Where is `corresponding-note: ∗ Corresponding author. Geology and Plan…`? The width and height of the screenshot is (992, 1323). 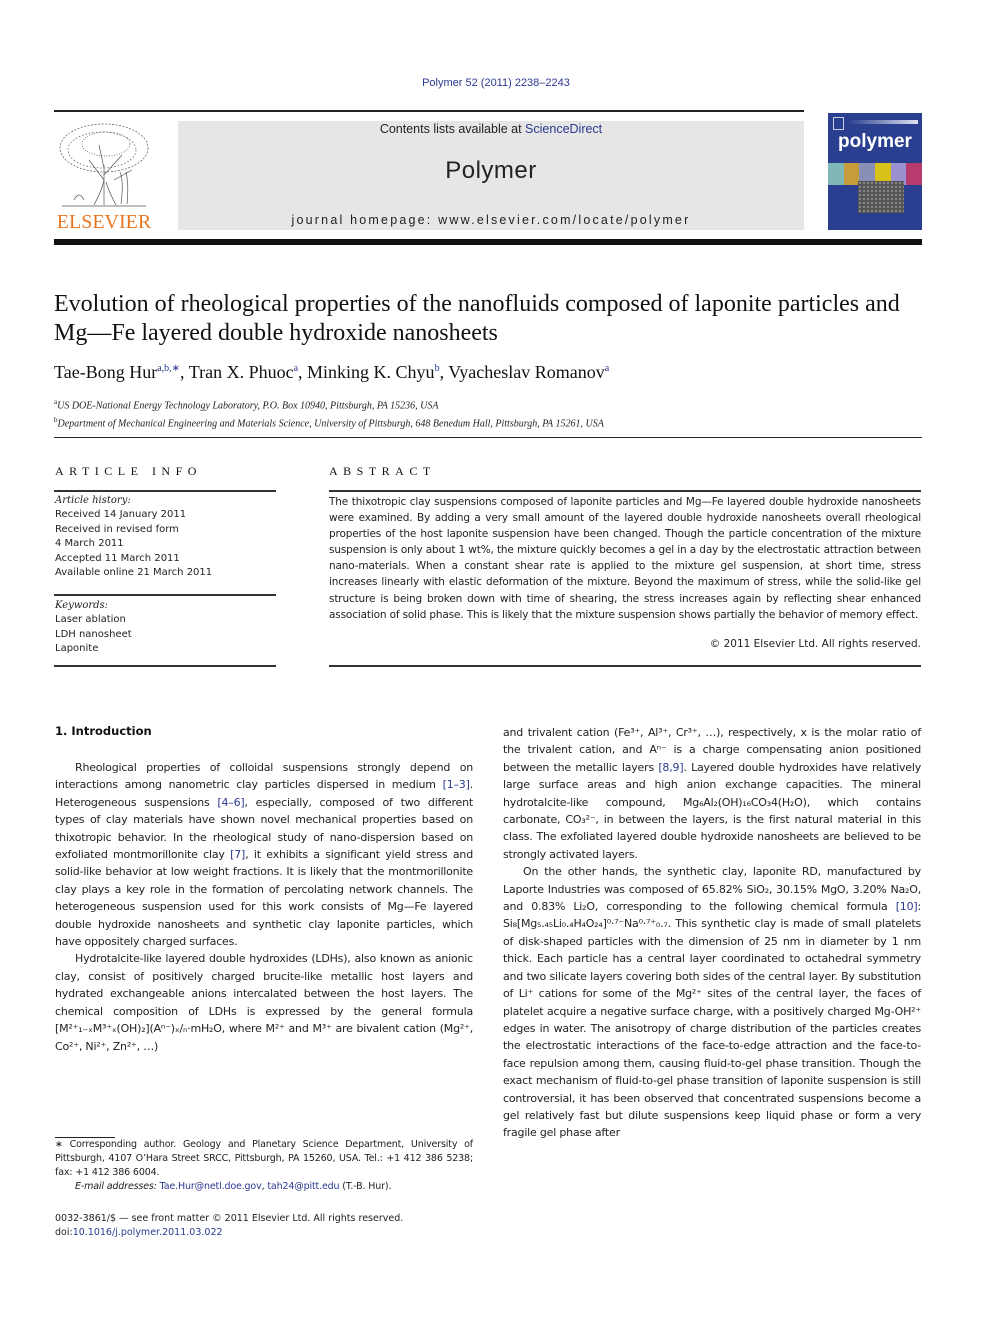 corresponding-note: ∗ Corresponding author. Geology and Plan… is located at coordinates (264, 1158).